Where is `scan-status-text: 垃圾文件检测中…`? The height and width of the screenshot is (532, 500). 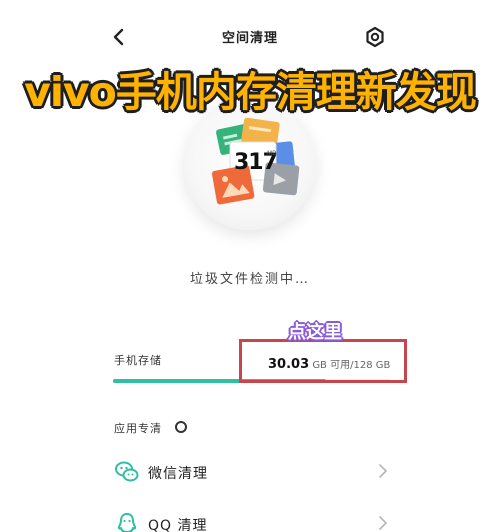
scan-status-text: 垃圾文件检测中… is located at coordinates (249, 279).